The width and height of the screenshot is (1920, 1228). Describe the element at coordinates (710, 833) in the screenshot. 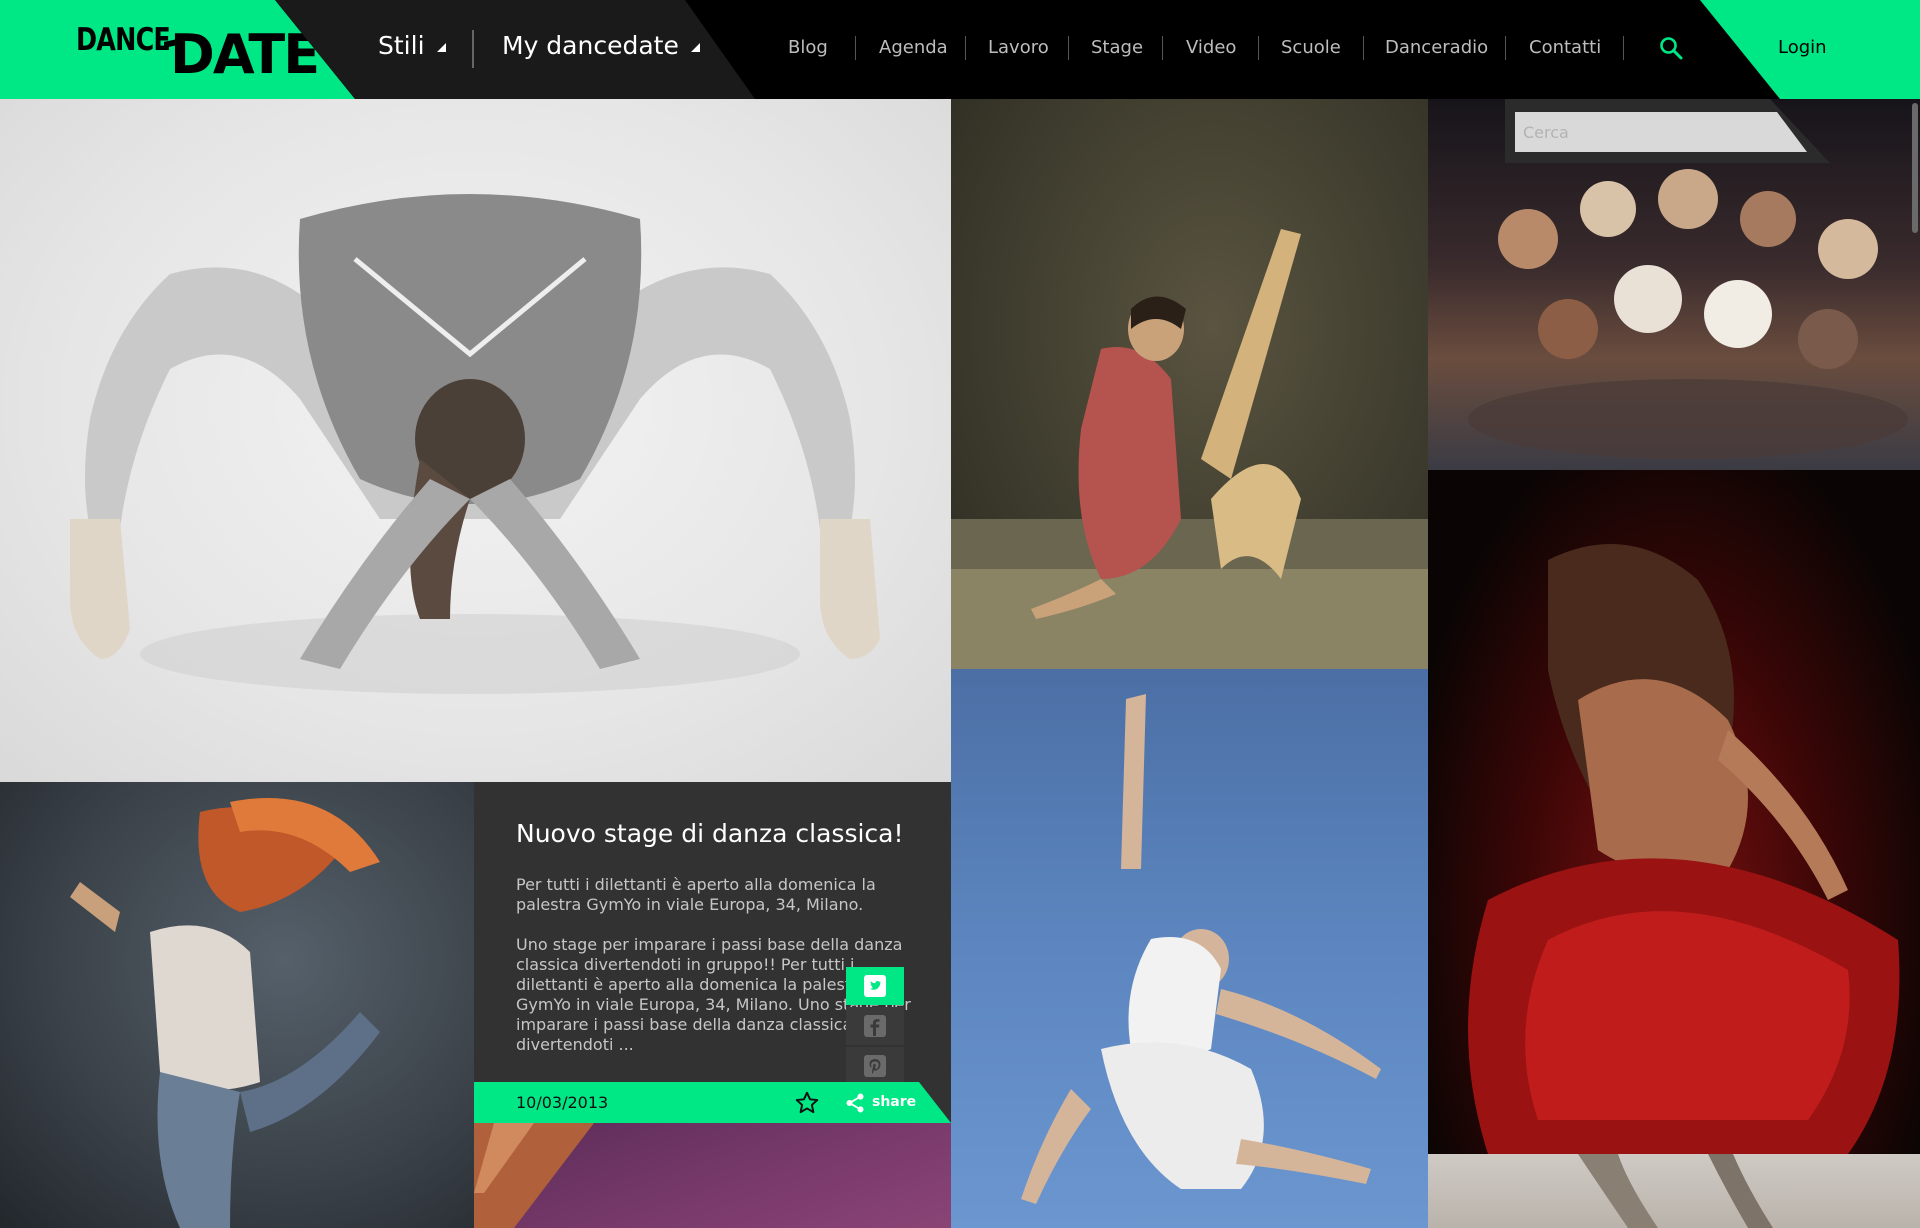

I see `article-title: Nuovo stage di danza classica!` at that location.